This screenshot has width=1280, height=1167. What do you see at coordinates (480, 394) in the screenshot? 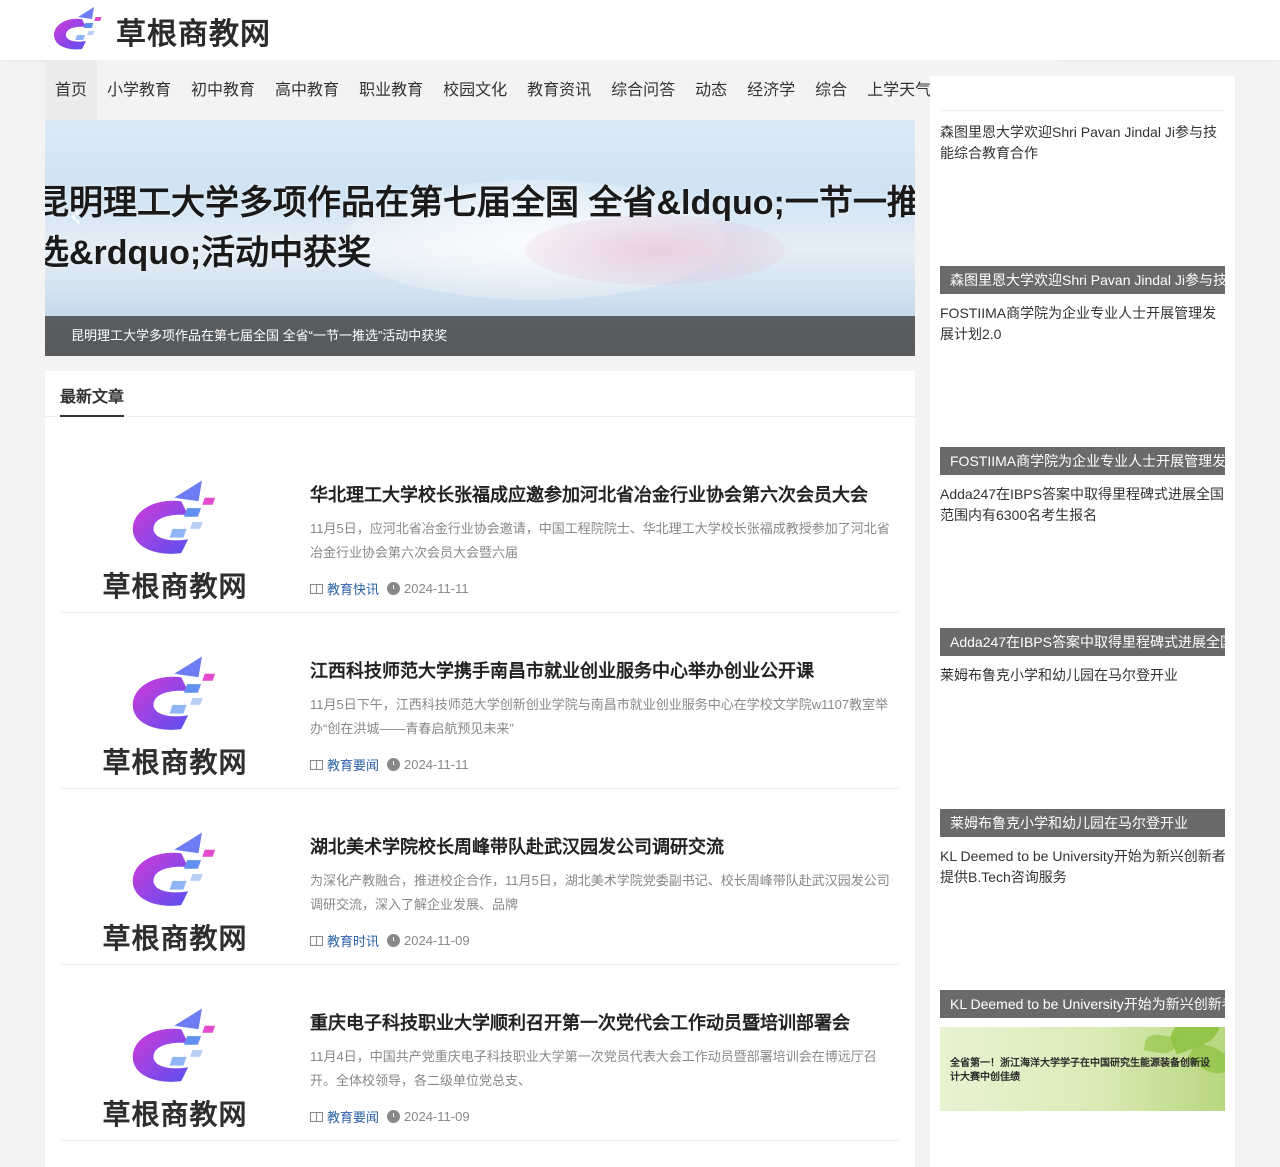
I see `articles-header: 最新文章` at bounding box center [480, 394].